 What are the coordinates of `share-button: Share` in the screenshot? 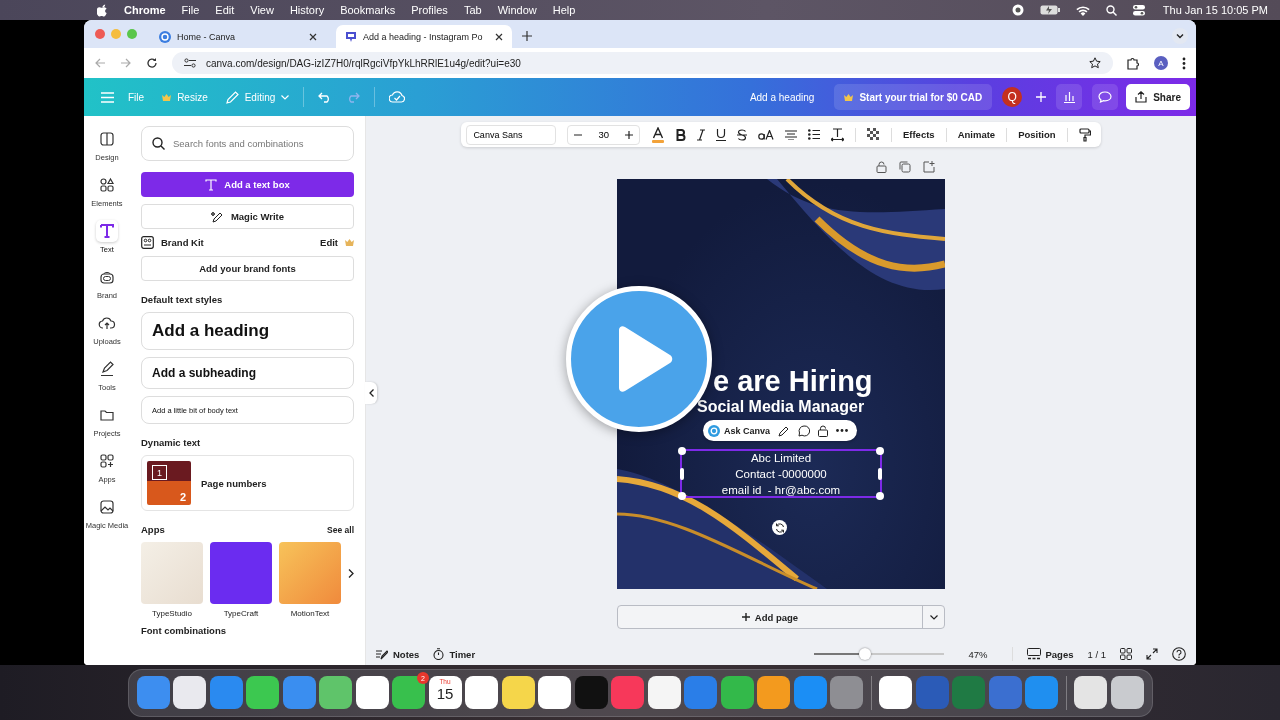 It's located at (1158, 97).